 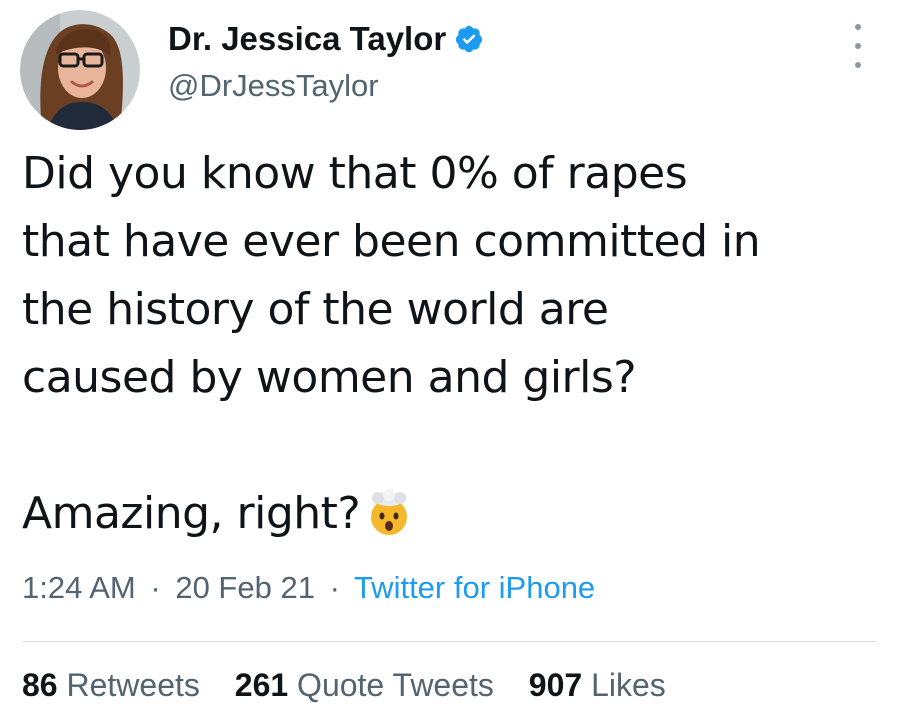 I want to click on retweets-label: Retweets, so click(x=133, y=685).